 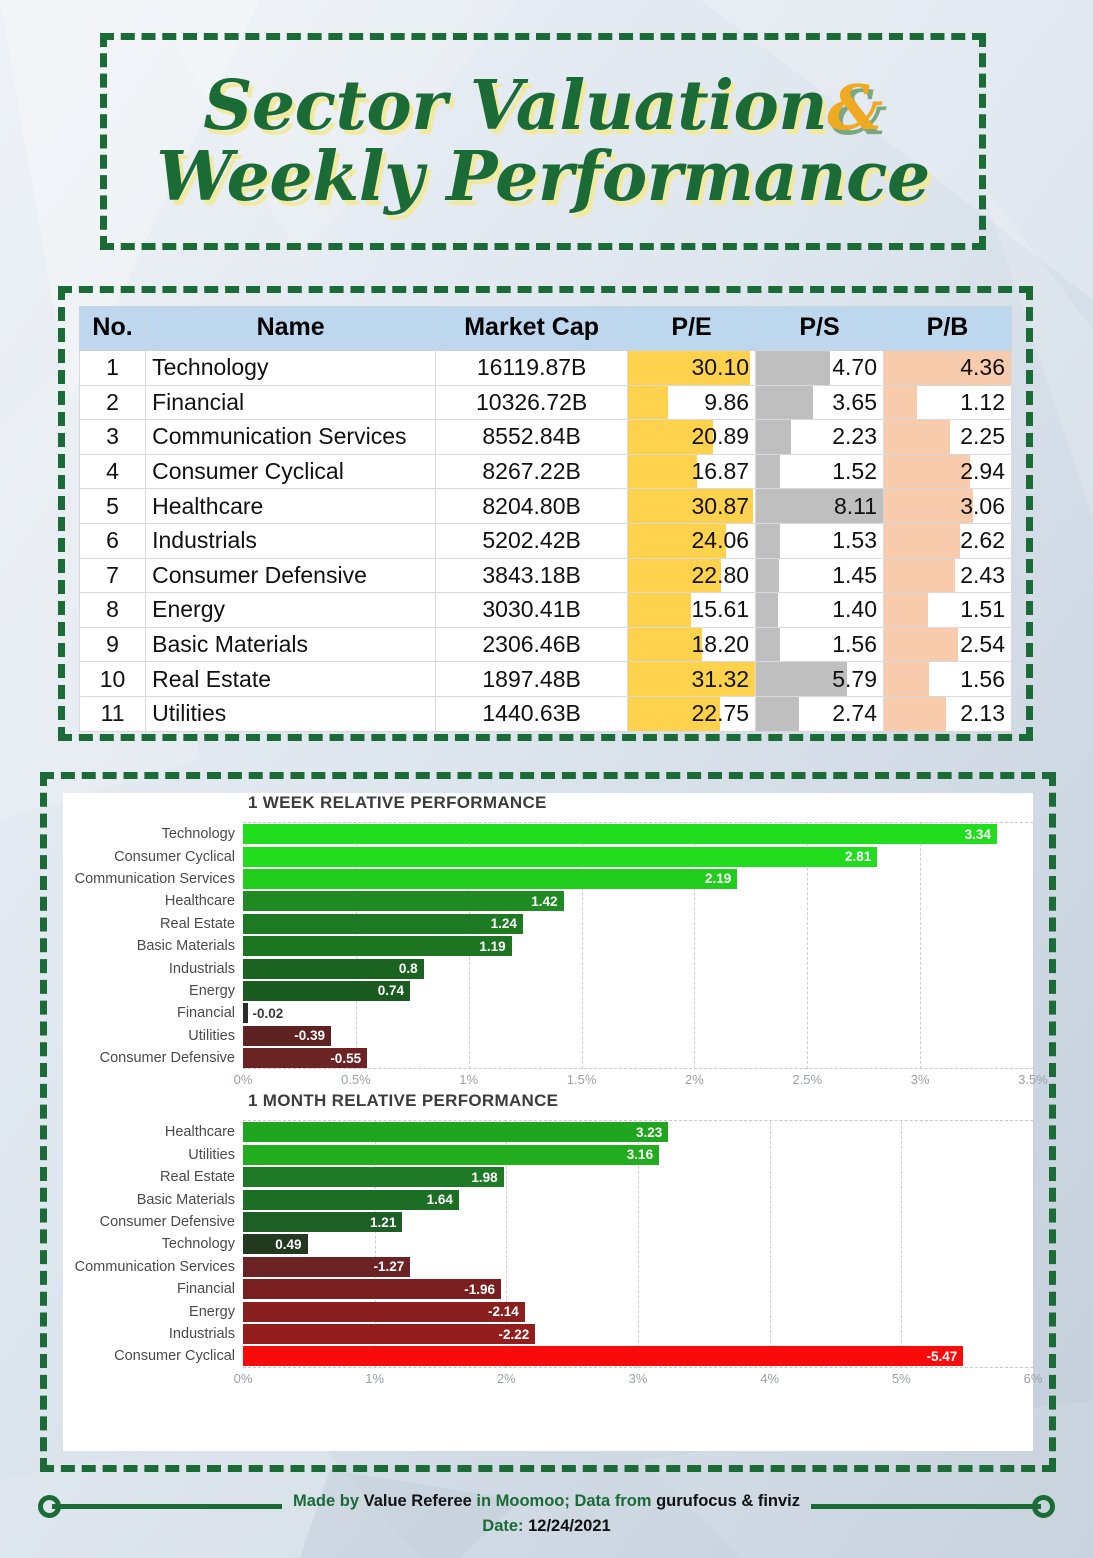 I want to click on cell-ps-value: 8.11, so click(x=855, y=505).